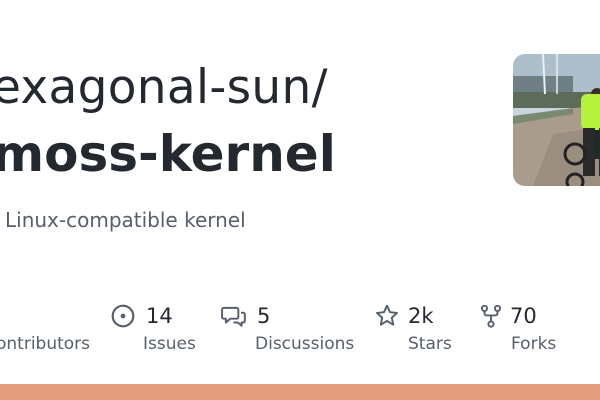  What do you see at coordinates (169, 344) in the screenshot?
I see `stat-issues-label: Issues` at bounding box center [169, 344].